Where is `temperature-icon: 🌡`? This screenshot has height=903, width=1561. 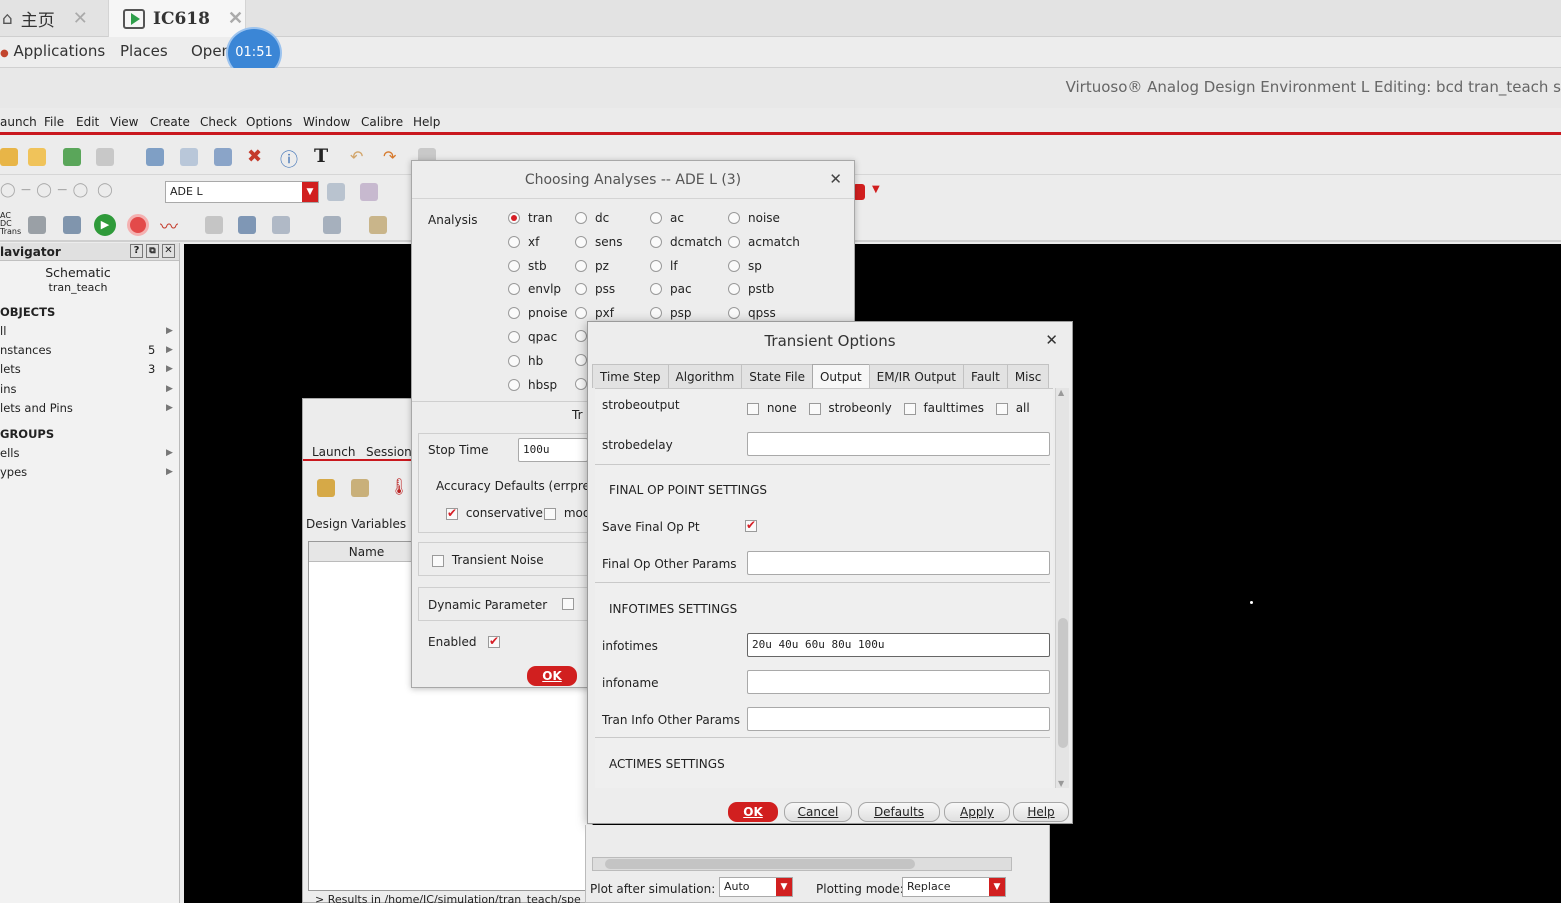
temperature-icon: 🌡 is located at coordinates (399, 486).